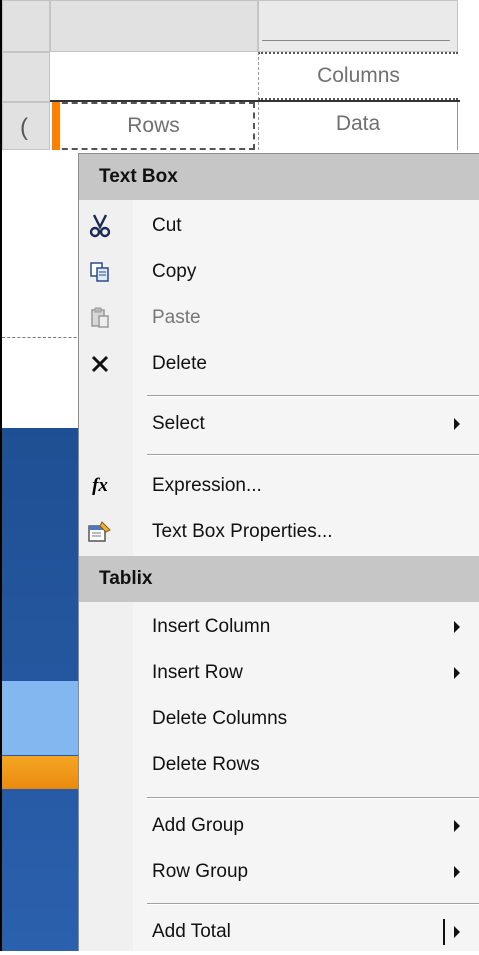  Describe the element at coordinates (358, 126) in the screenshot. I see `data-cell: Data` at that location.